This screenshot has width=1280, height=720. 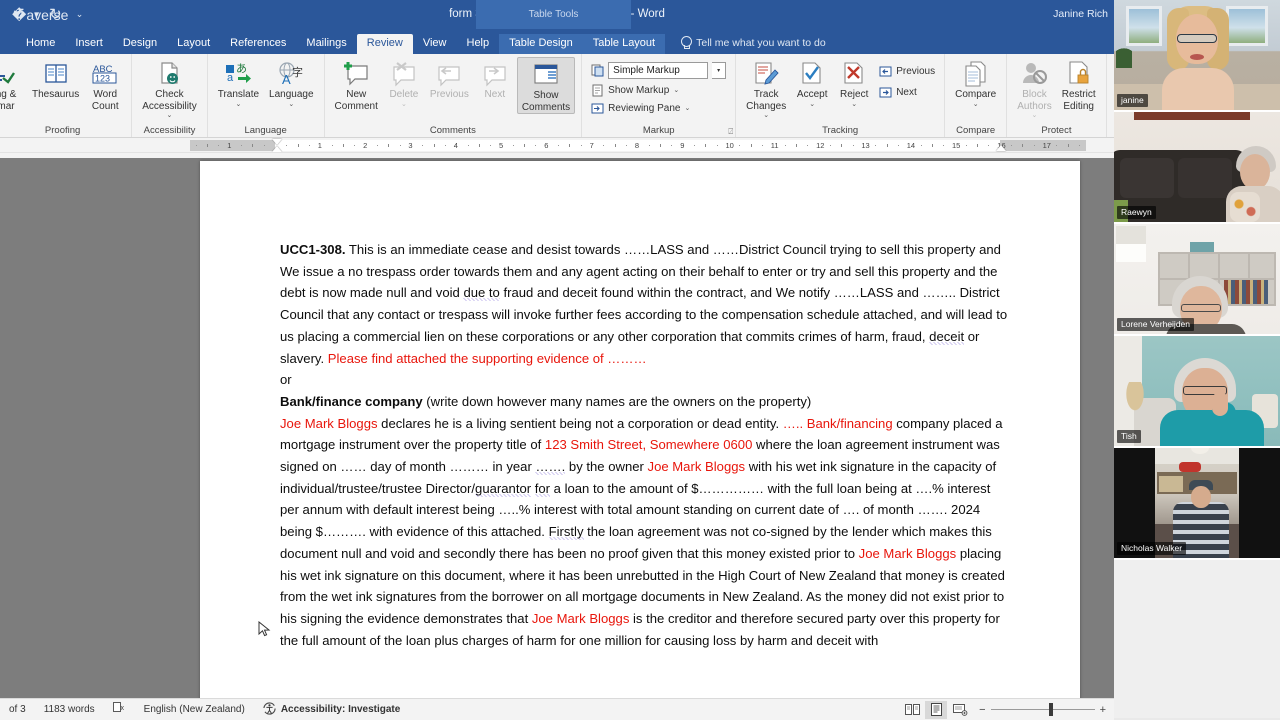 What do you see at coordinates (753, 43) in the screenshot?
I see `tell-me-search: Tell me what you want to do` at bounding box center [753, 43].